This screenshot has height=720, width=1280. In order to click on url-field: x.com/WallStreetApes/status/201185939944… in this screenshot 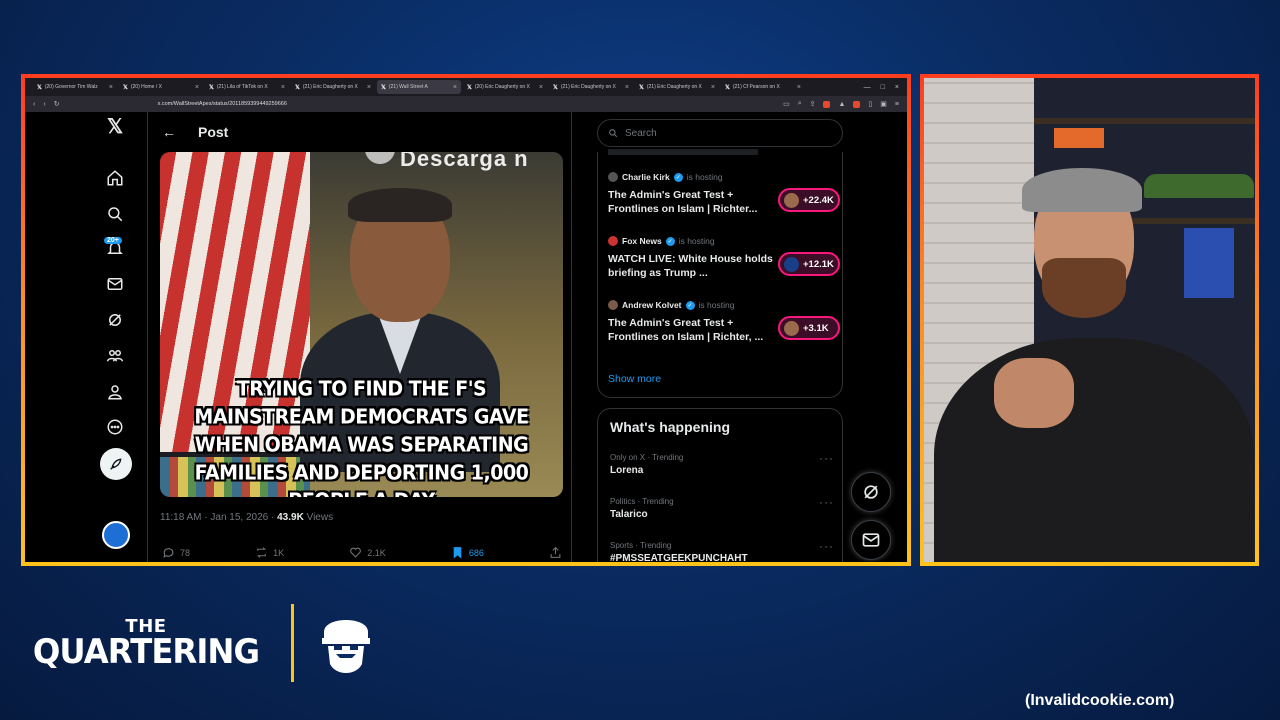, I will do `click(222, 104)`.